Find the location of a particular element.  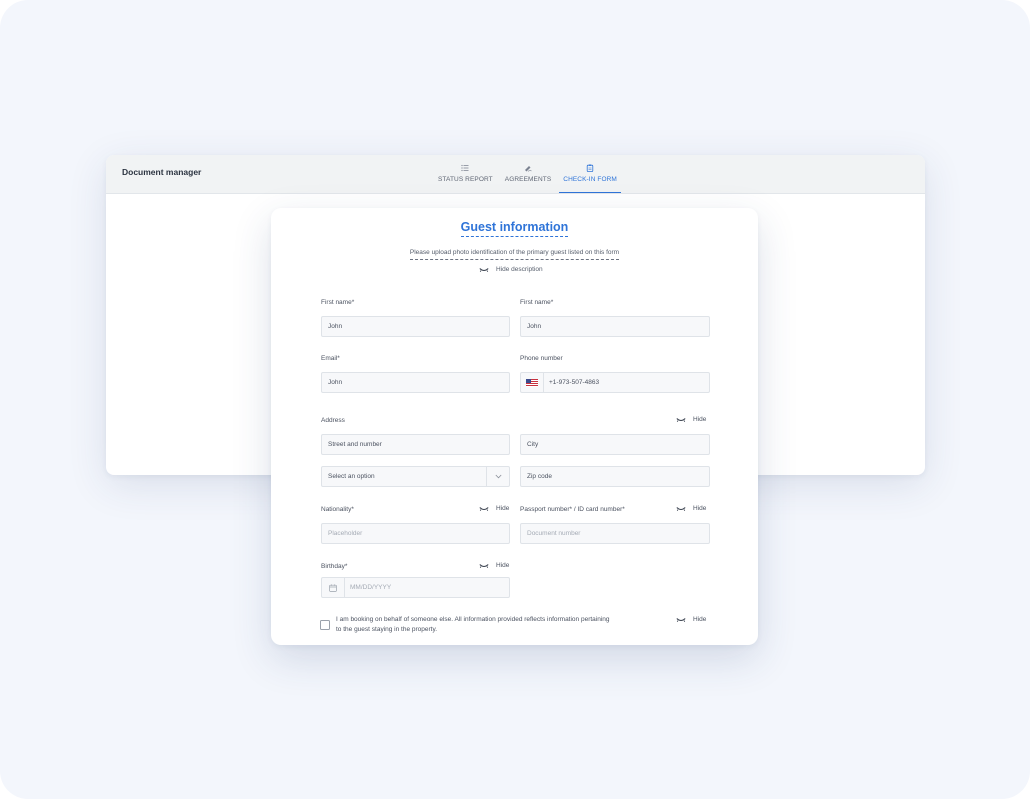

tab-bar: STATUS REPORT AGREEMENTS CHECK-IN FORM is located at coordinates (529, 178).